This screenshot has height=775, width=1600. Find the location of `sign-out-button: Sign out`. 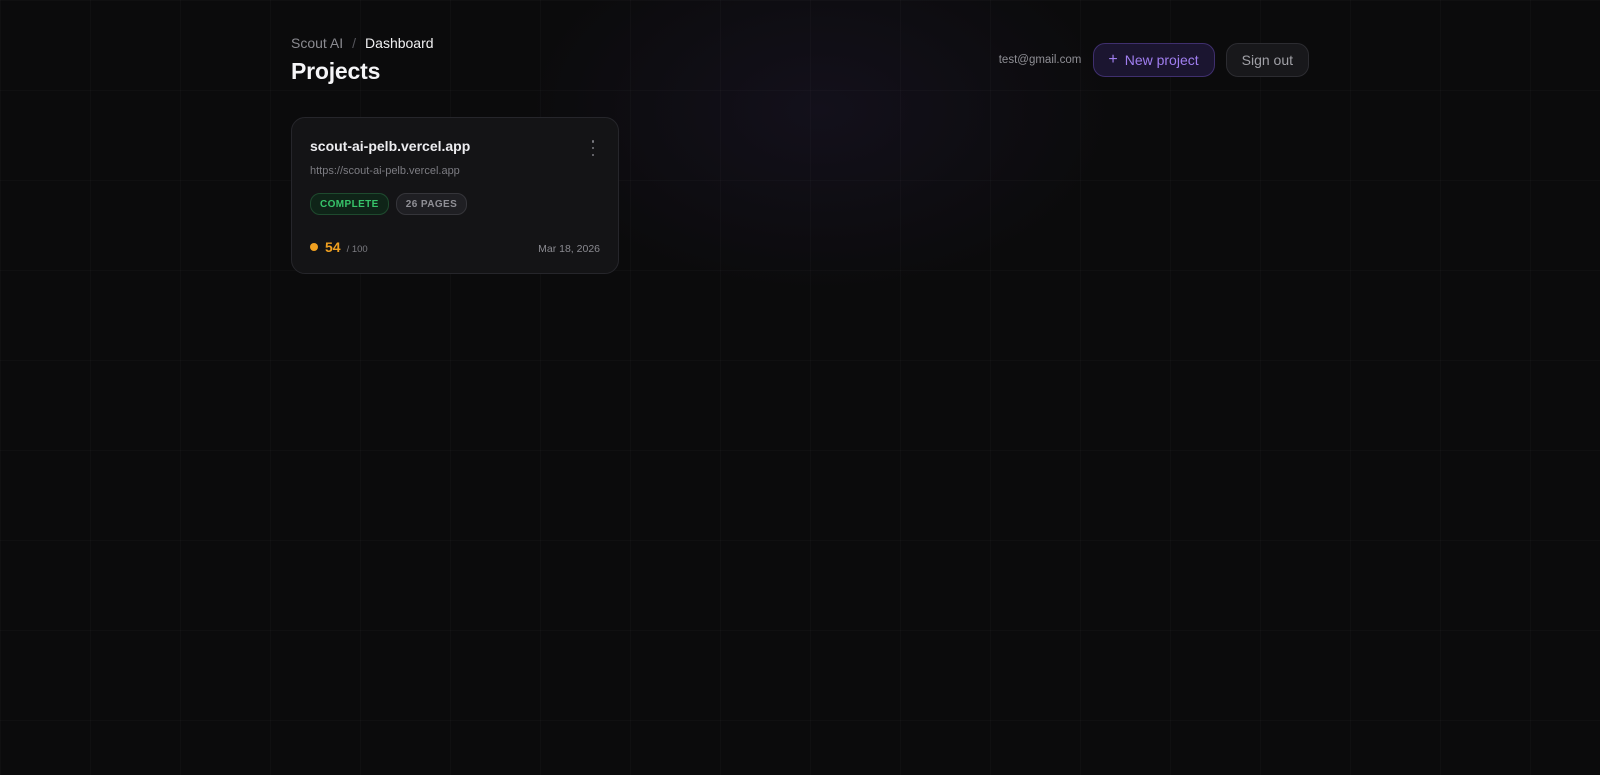

sign-out-button: Sign out is located at coordinates (1267, 60).